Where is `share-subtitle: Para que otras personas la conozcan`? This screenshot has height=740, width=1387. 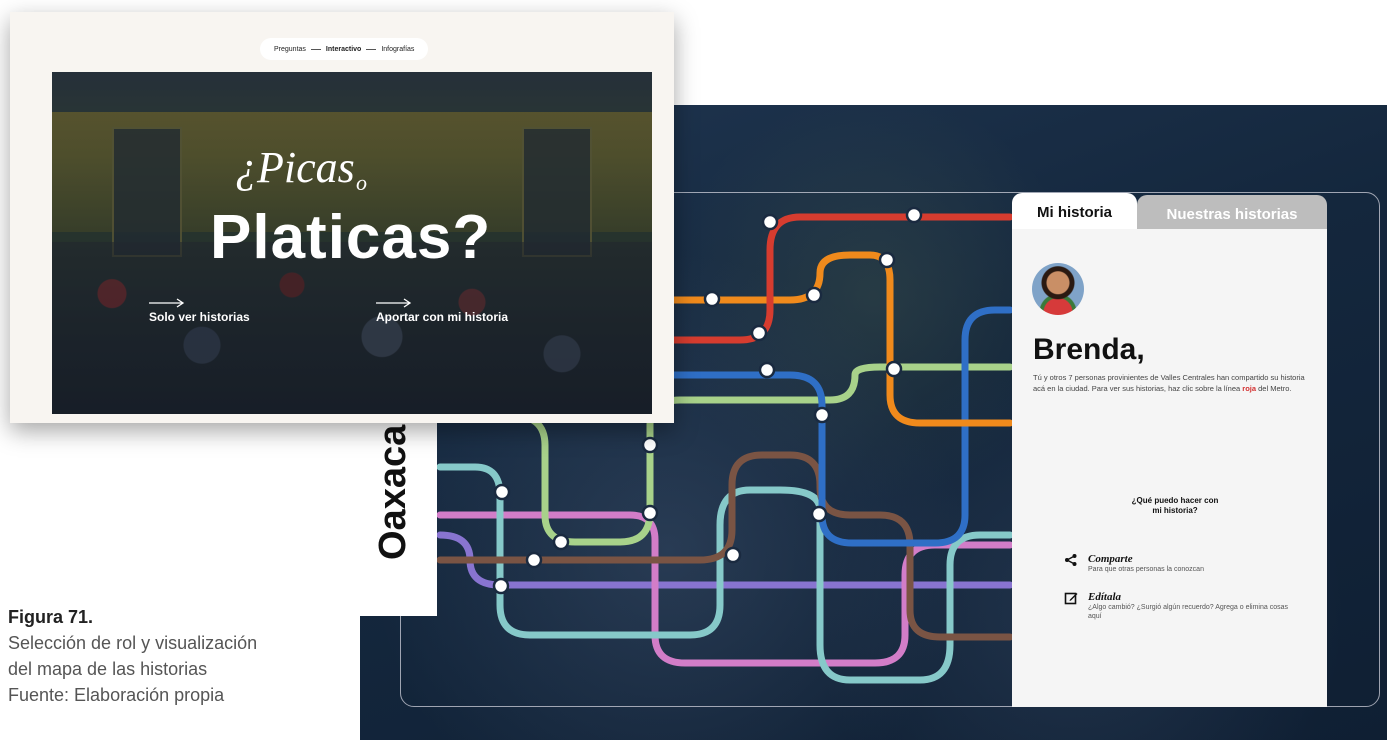
share-subtitle: Para que otras personas la conozcan is located at coordinates (1146, 569).